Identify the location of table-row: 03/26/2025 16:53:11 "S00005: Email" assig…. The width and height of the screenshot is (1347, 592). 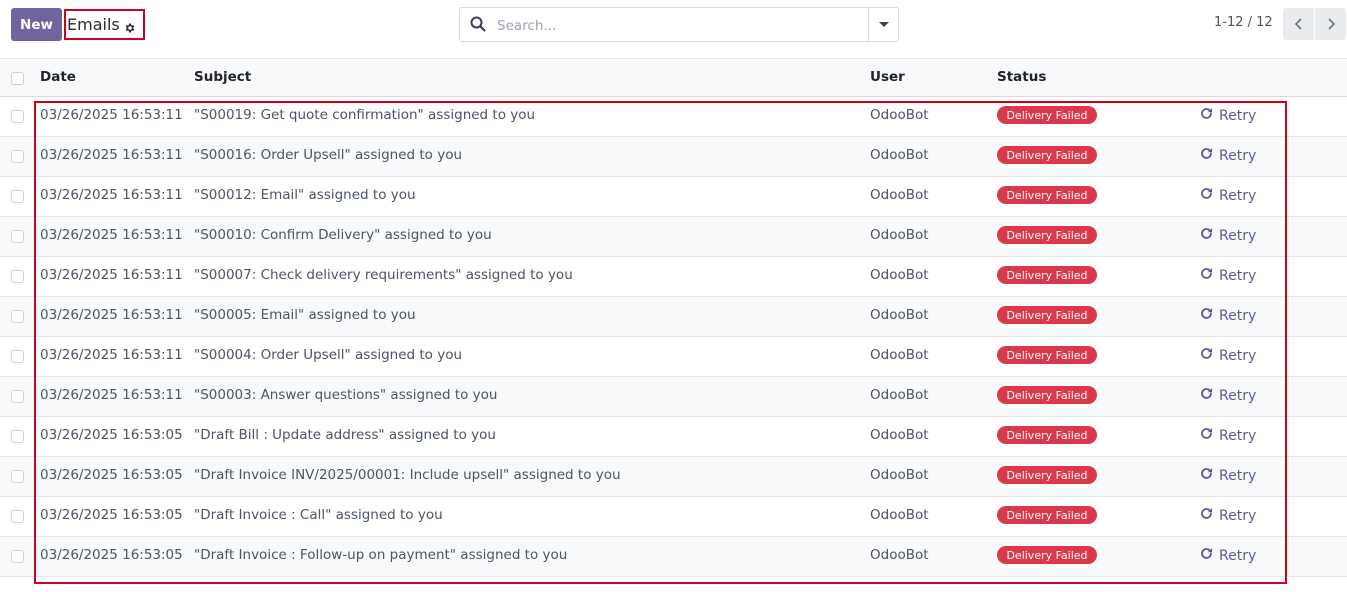
(673, 317).